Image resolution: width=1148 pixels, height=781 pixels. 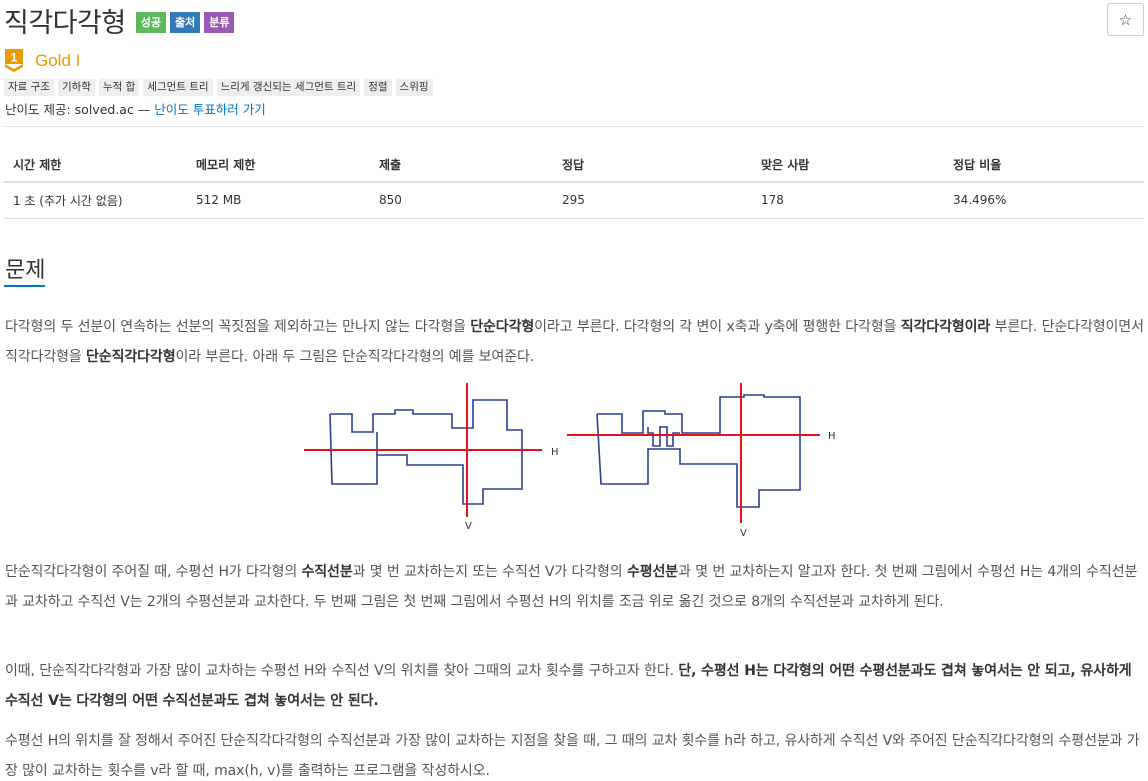 What do you see at coordinates (461, 200) in the screenshot?
I see `submissions-value: 850` at bounding box center [461, 200].